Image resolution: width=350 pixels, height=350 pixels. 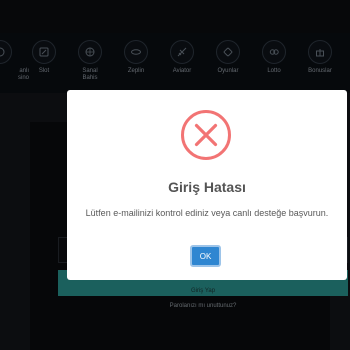 What do you see at coordinates (205, 256) in the screenshot?
I see `ok-button: OK` at bounding box center [205, 256].